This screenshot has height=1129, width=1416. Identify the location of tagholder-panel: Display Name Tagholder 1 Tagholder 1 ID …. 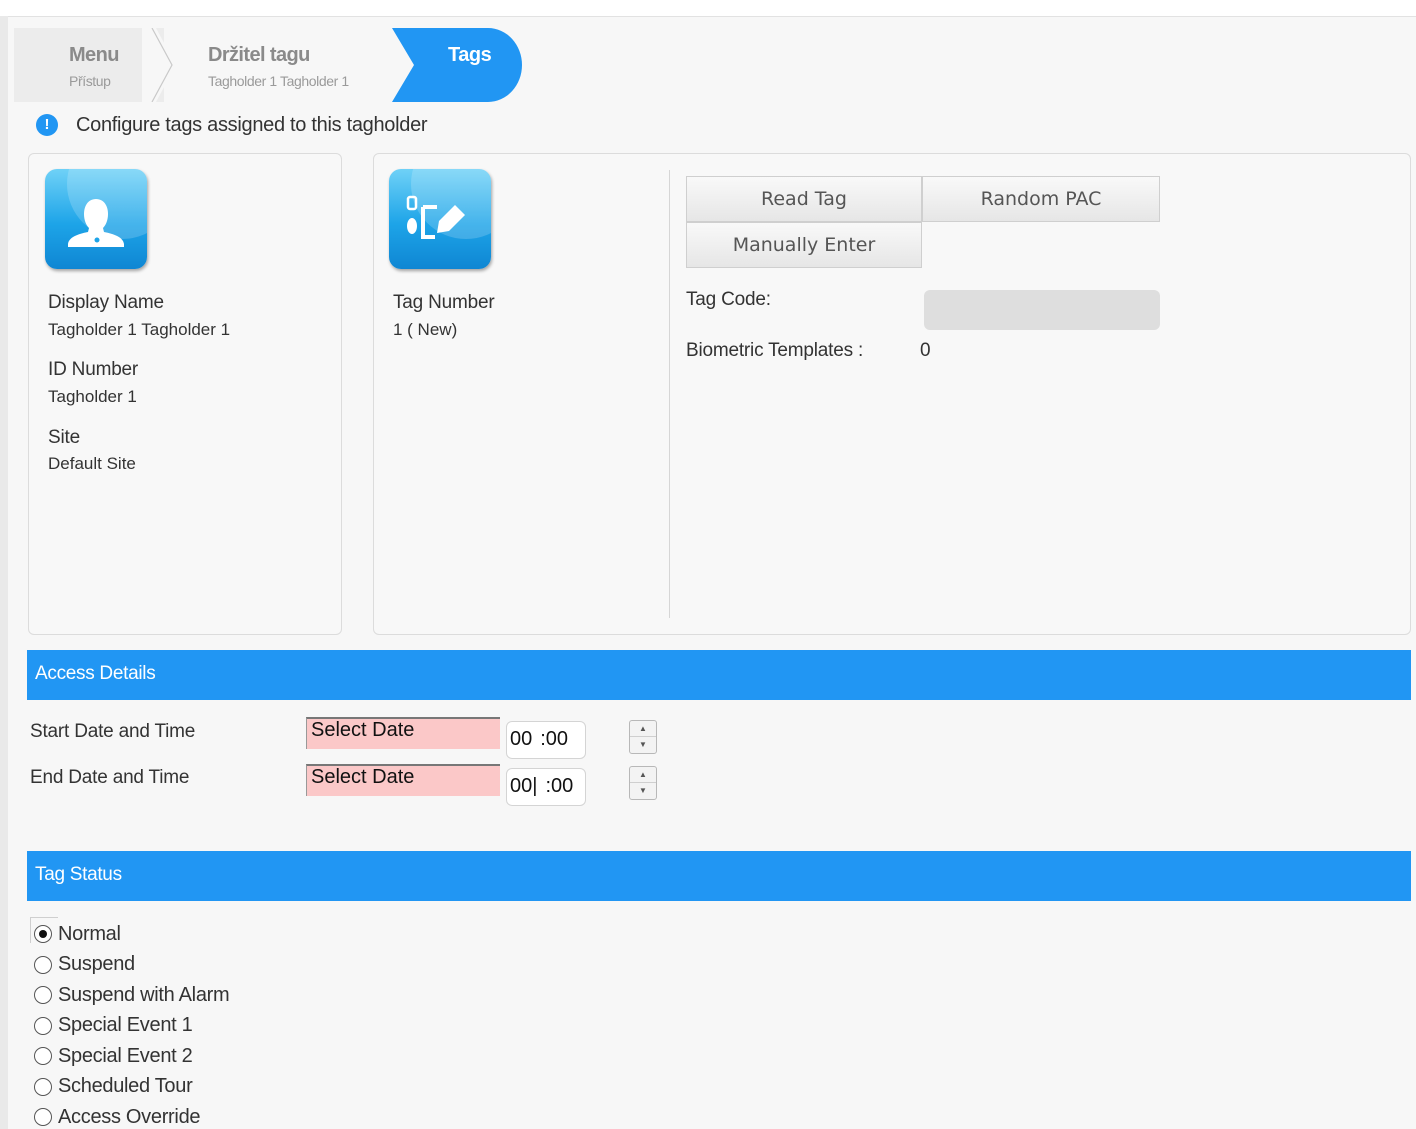
(185, 394).